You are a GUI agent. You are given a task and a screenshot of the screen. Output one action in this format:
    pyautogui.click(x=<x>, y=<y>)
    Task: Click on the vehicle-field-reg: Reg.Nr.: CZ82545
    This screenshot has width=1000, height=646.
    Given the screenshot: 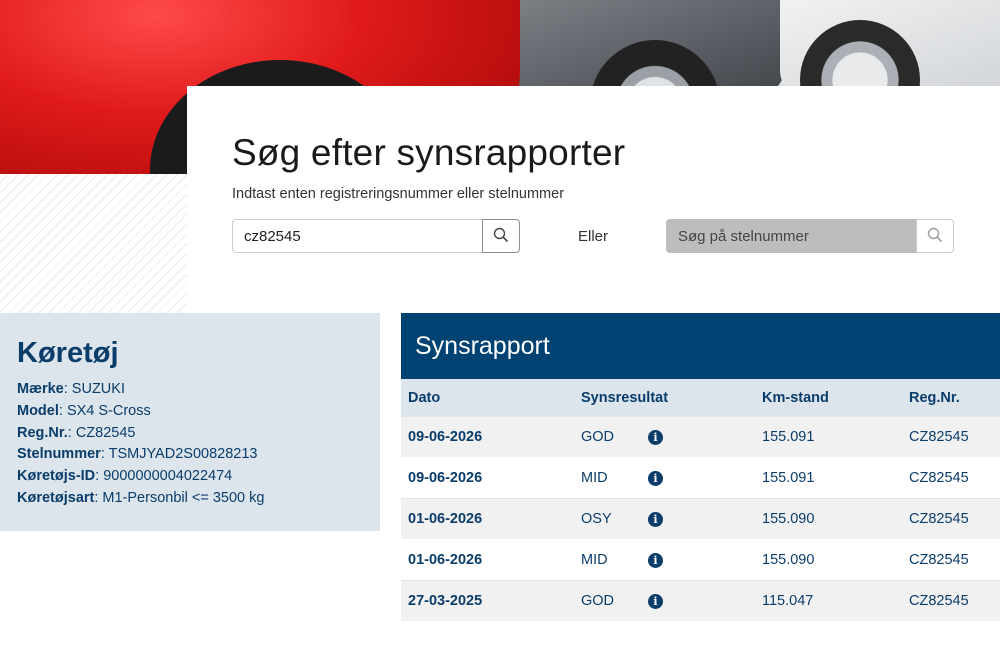 What is the action you would take?
    pyautogui.click(x=140, y=434)
    